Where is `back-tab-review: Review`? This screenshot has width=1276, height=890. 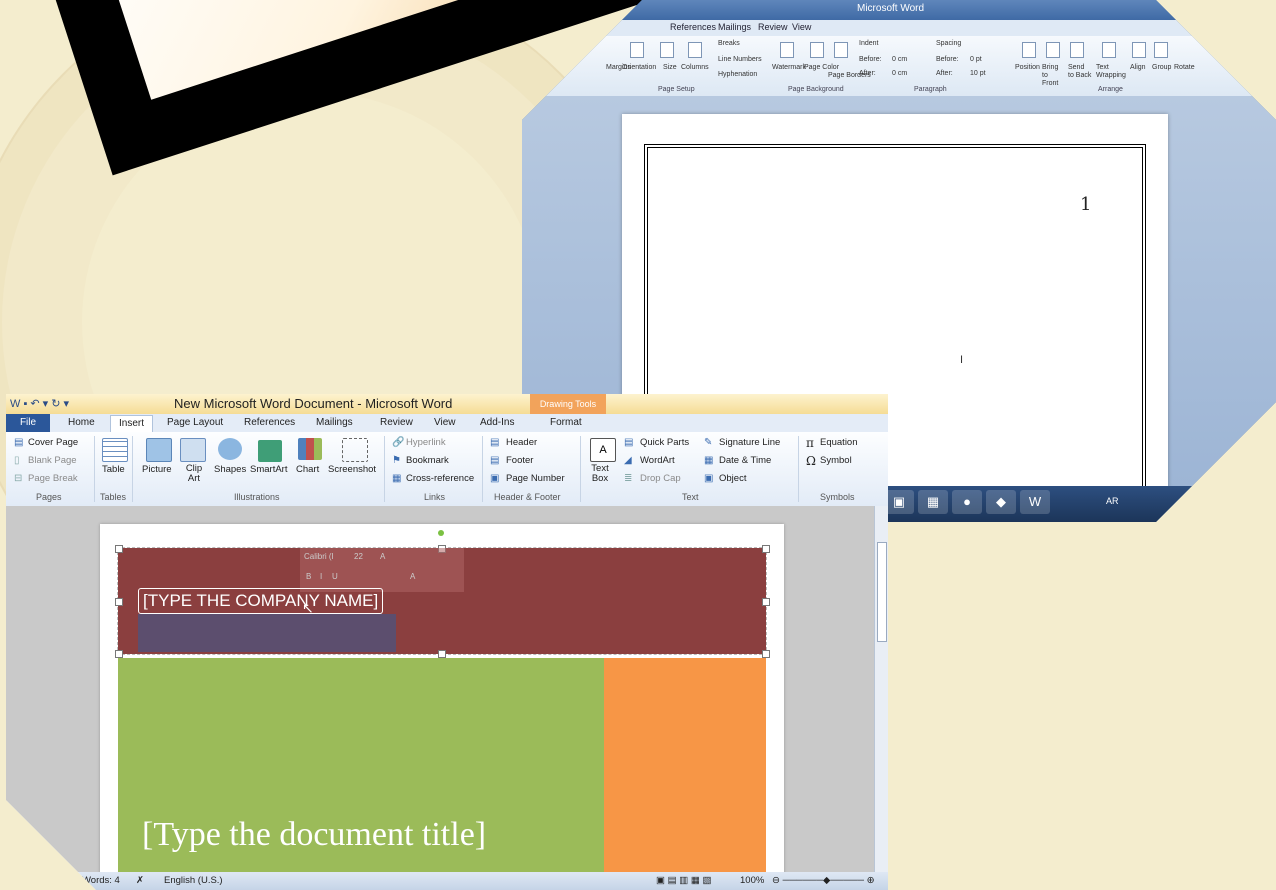
back-tab-review: Review is located at coordinates (773, 27).